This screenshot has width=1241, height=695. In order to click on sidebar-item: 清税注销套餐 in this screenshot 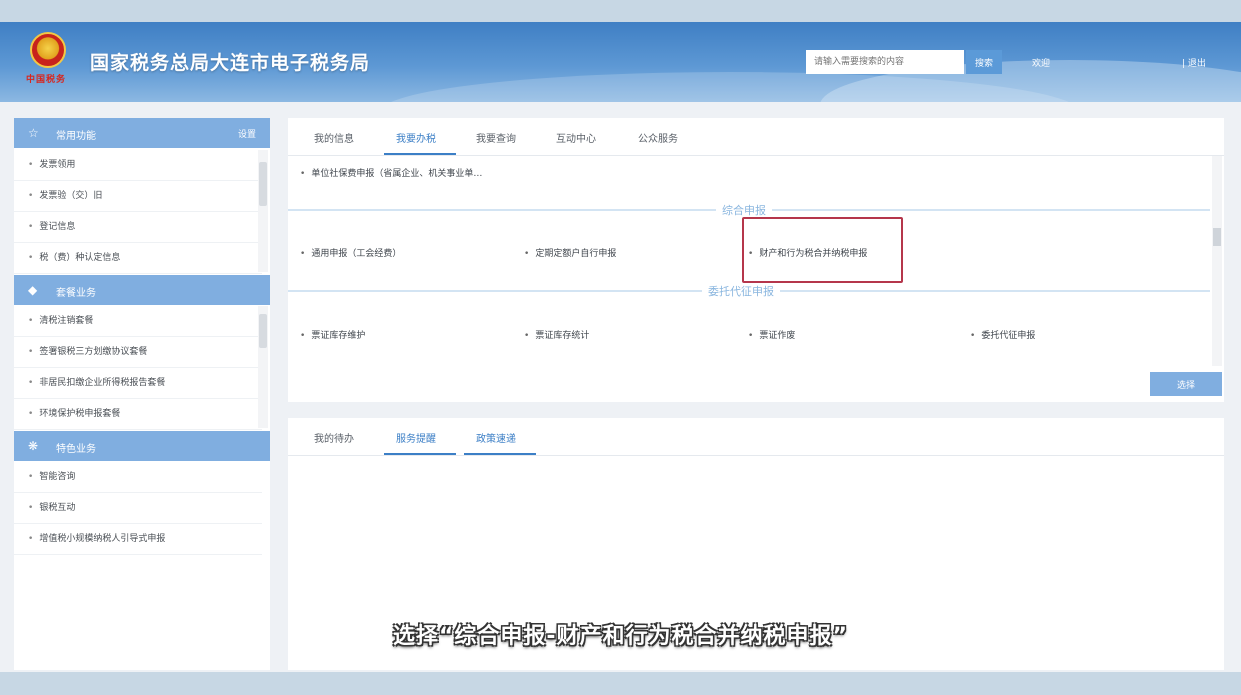, I will do `click(138, 321)`.